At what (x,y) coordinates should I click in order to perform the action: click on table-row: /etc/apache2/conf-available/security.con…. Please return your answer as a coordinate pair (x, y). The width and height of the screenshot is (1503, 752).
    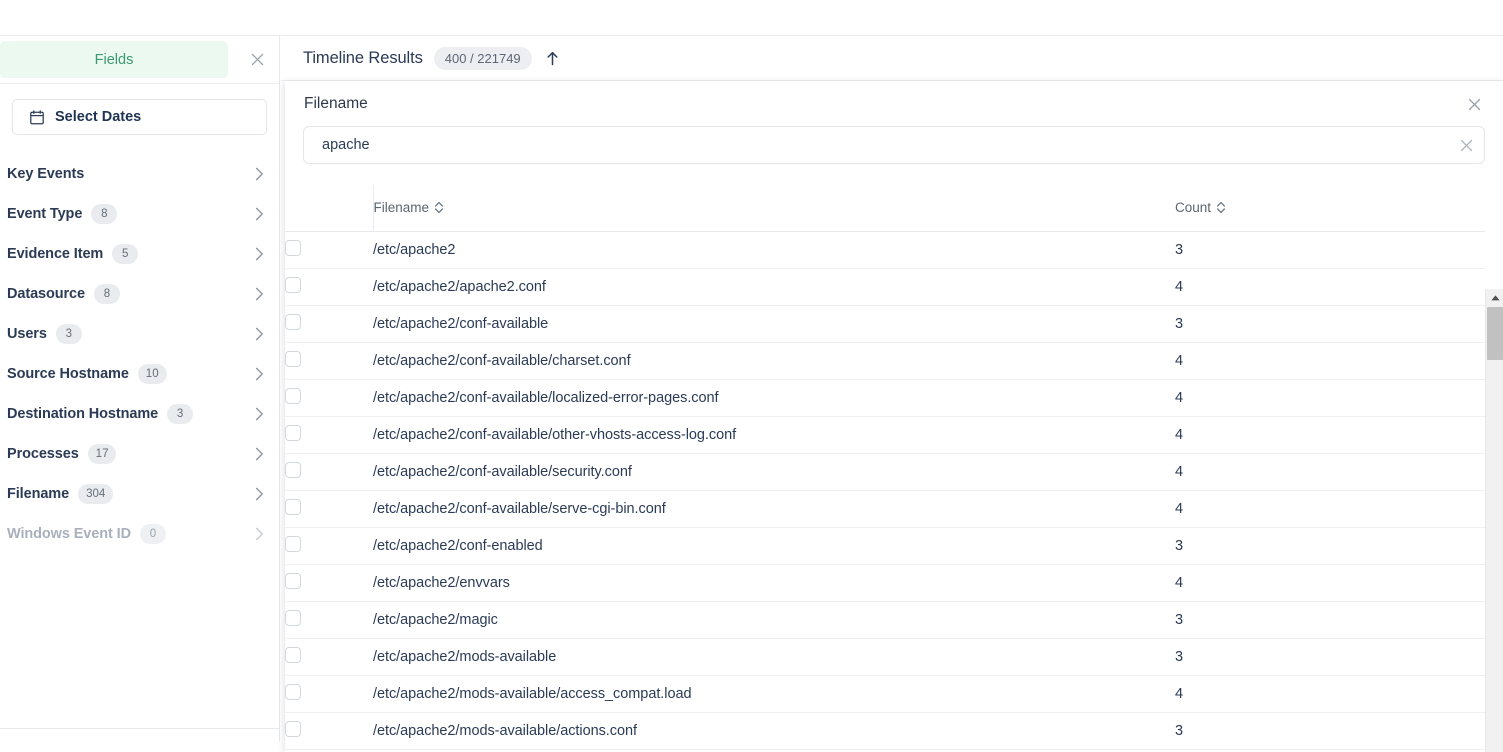
    Looking at the image, I should click on (885, 472).